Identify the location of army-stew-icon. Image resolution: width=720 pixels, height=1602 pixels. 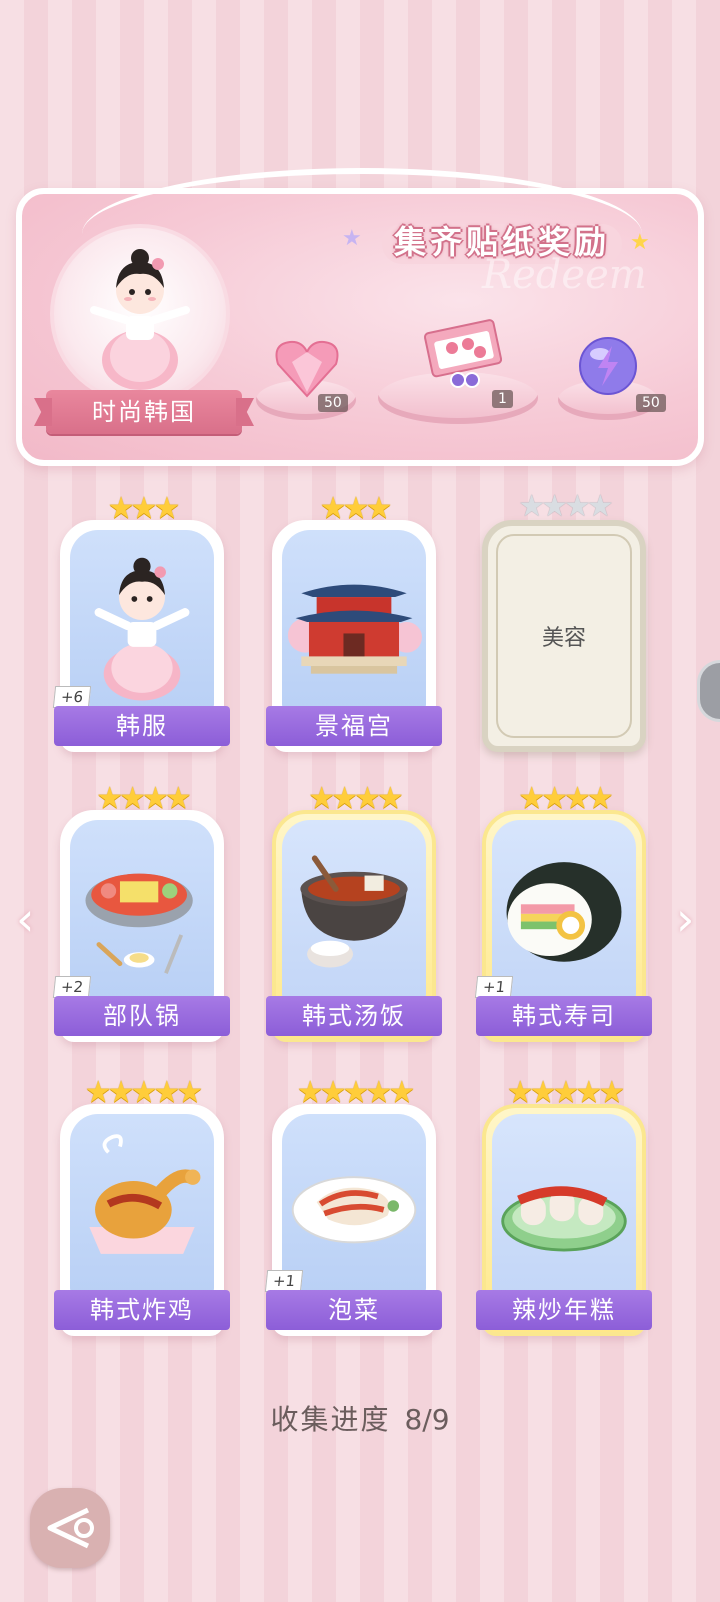
(139, 923).